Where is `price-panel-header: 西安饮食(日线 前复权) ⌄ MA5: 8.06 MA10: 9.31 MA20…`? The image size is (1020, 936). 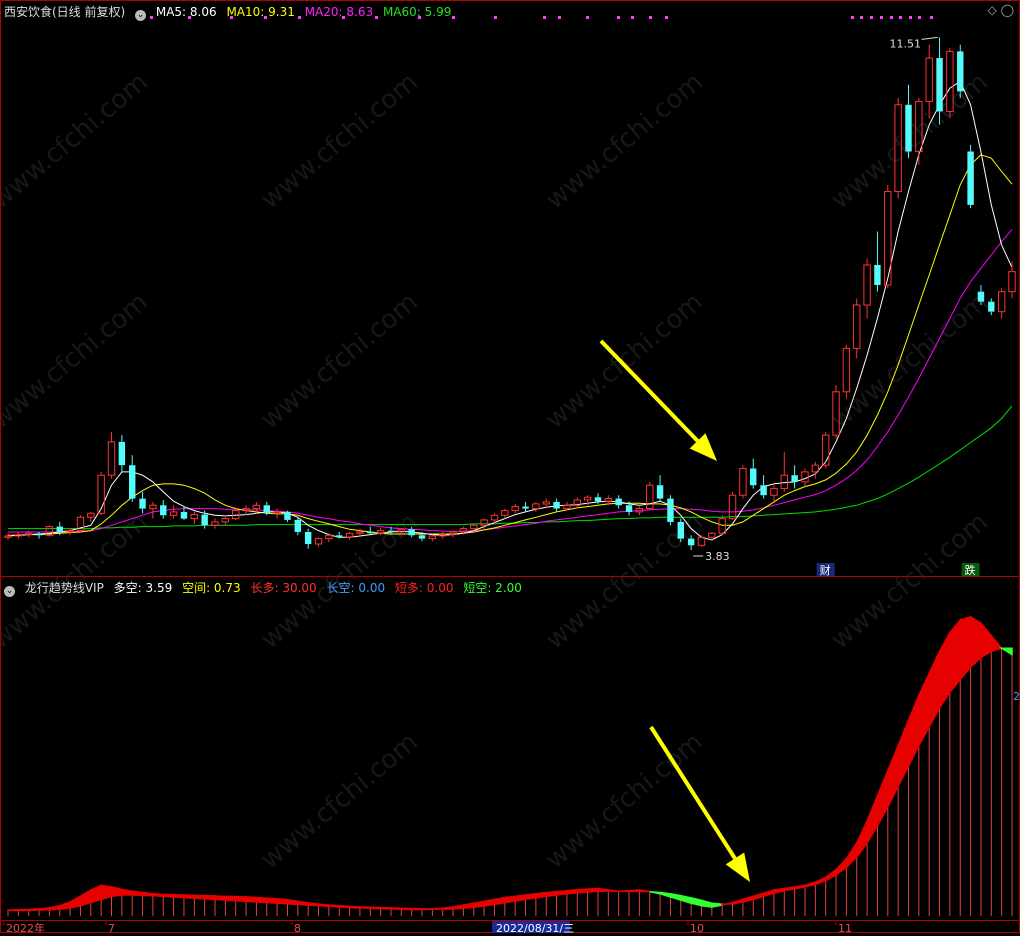 price-panel-header: 西安饮食(日线 前复权) ⌄ MA5: 8.06 MA10: 9.31 MA20… is located at coordinates (230, 12).